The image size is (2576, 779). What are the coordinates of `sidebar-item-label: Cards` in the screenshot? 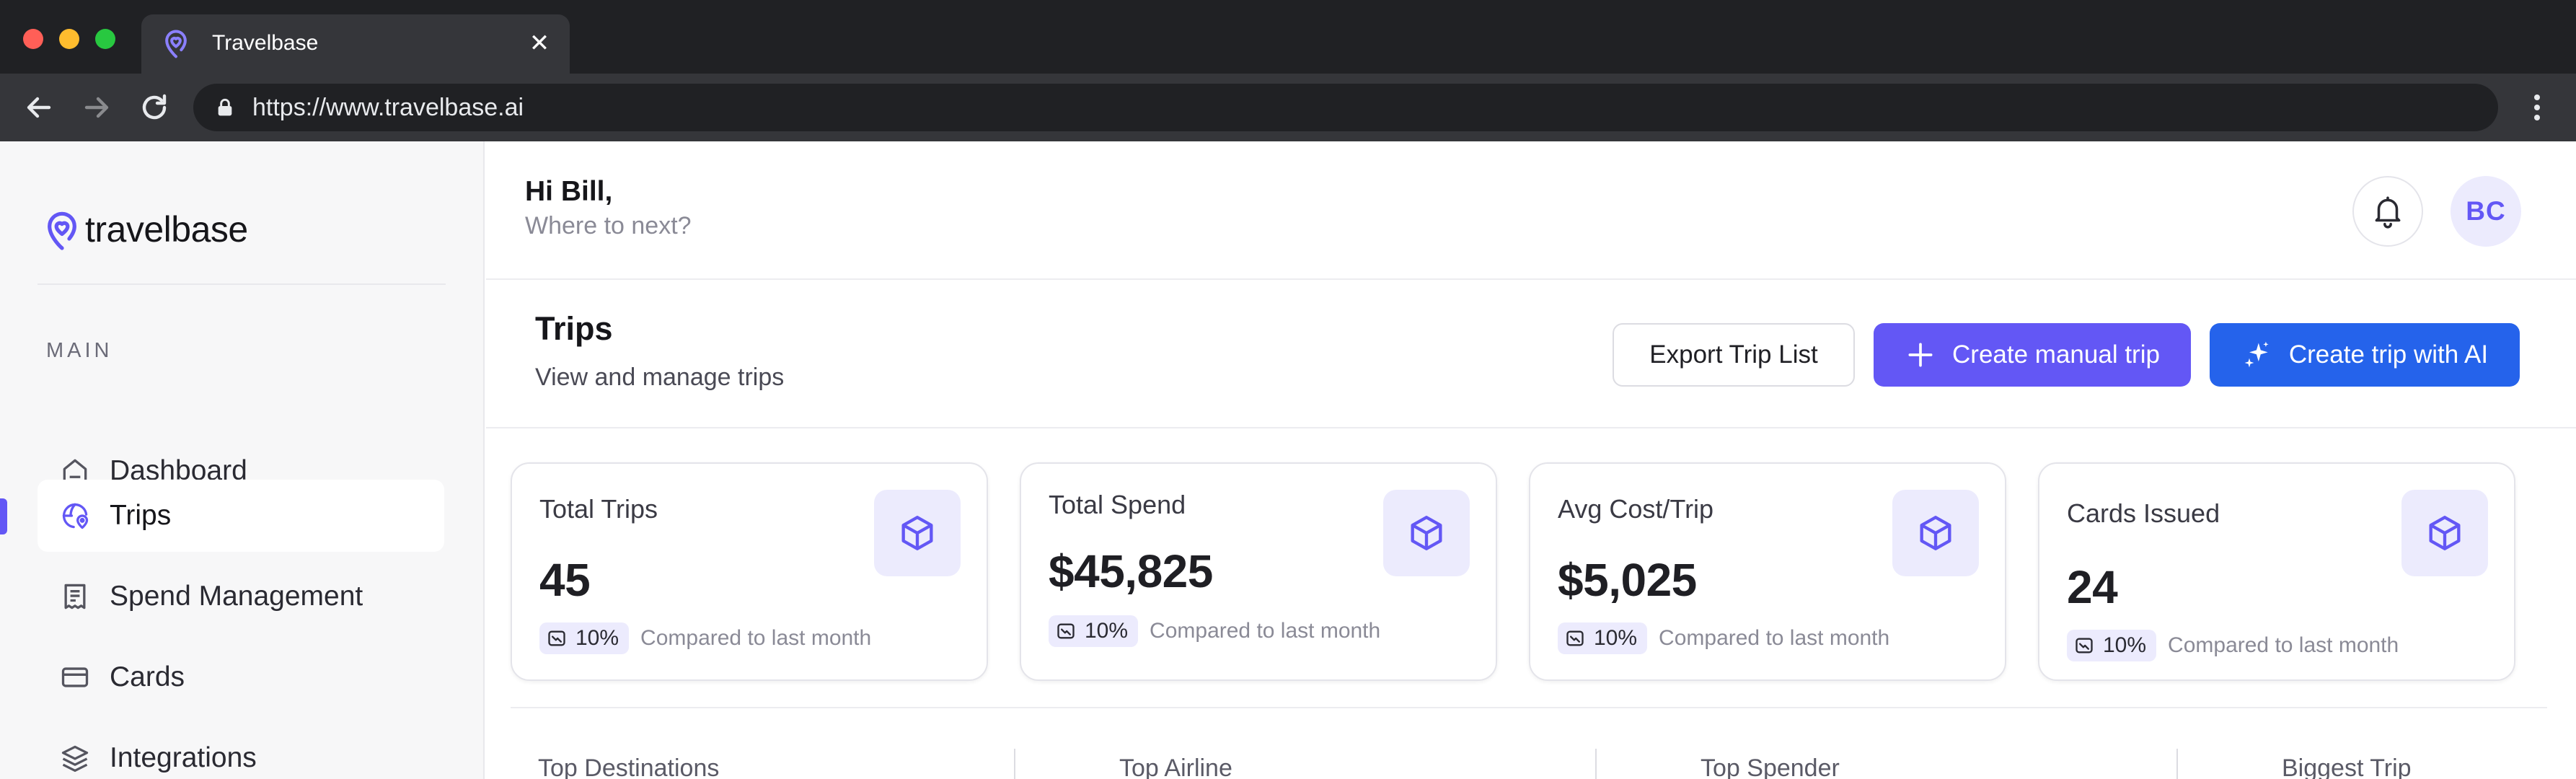 It's located at (147, 677).